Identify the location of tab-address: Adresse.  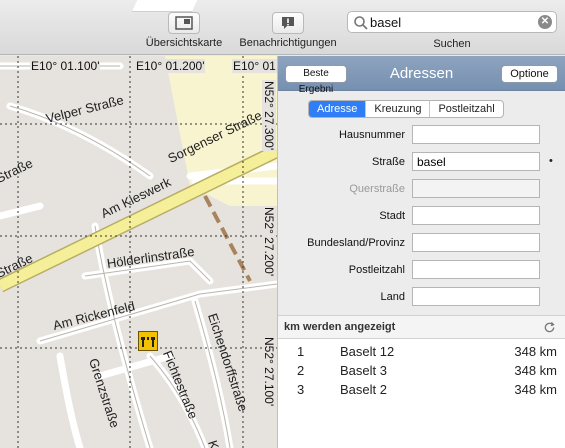
(337, 109).